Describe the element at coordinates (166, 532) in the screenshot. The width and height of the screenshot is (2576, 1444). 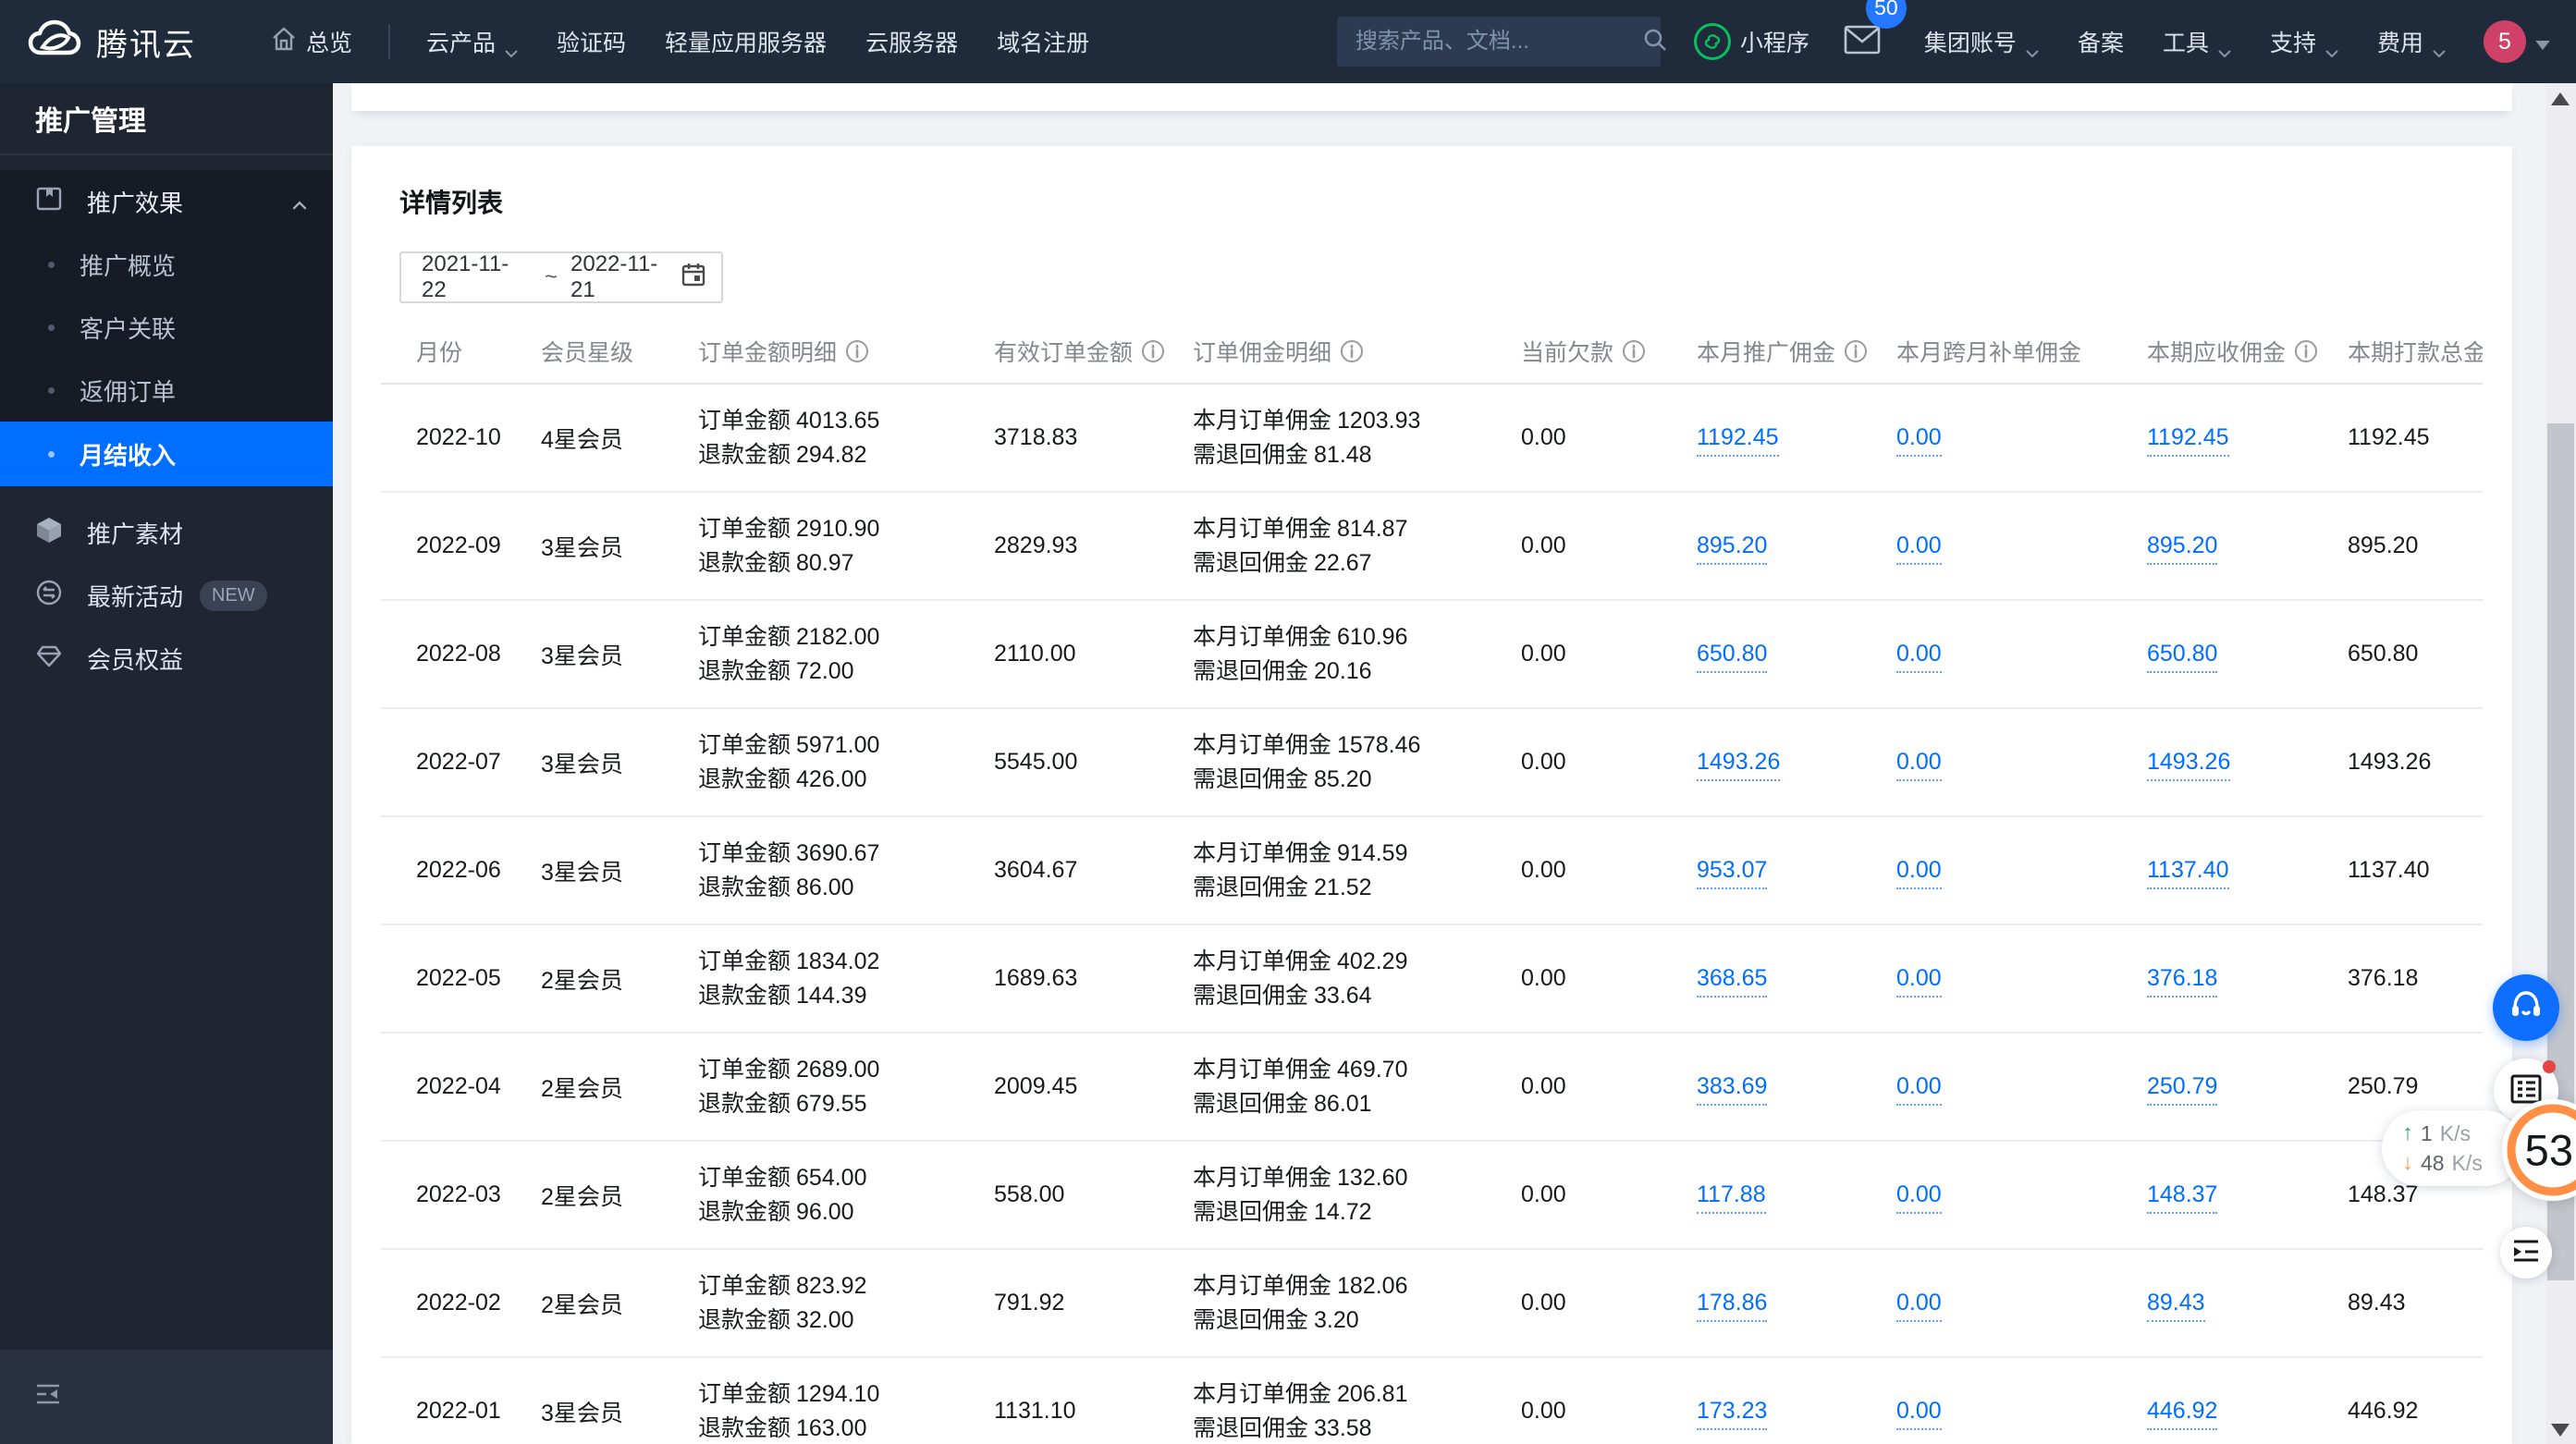
I see `sidebar-item-promotion-materials: 推广素材` at that location.